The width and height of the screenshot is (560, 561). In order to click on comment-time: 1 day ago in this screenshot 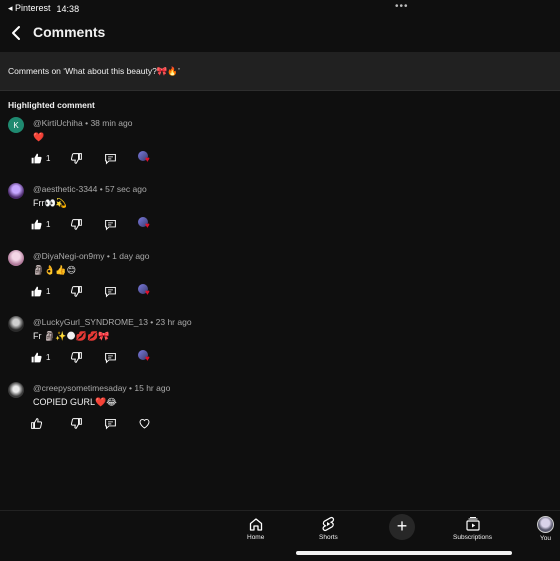, I will do `click(131, 256)`.